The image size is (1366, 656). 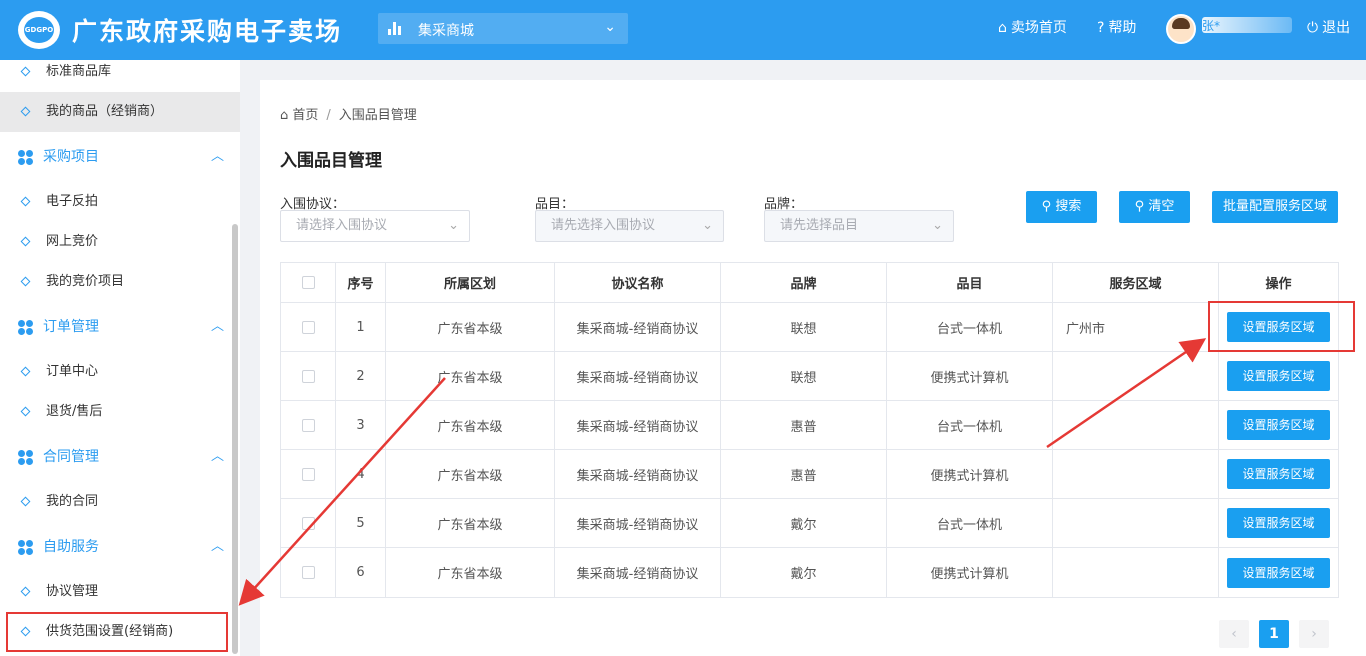 I want to click on table-header: 品牌, so click(x=804, y=282).